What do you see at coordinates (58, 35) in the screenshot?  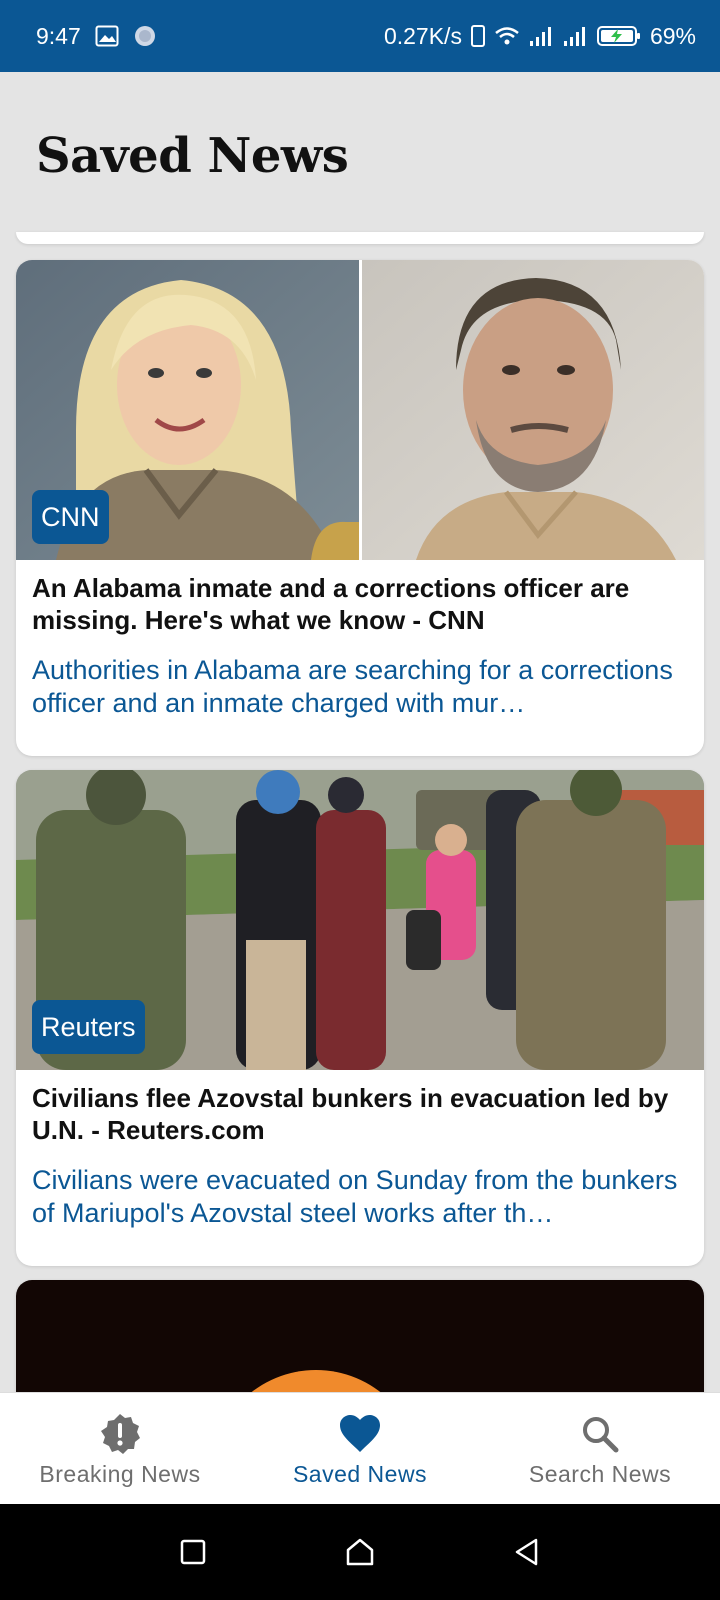 I see `status-time: 9:47` at bounding box center [58, 35].